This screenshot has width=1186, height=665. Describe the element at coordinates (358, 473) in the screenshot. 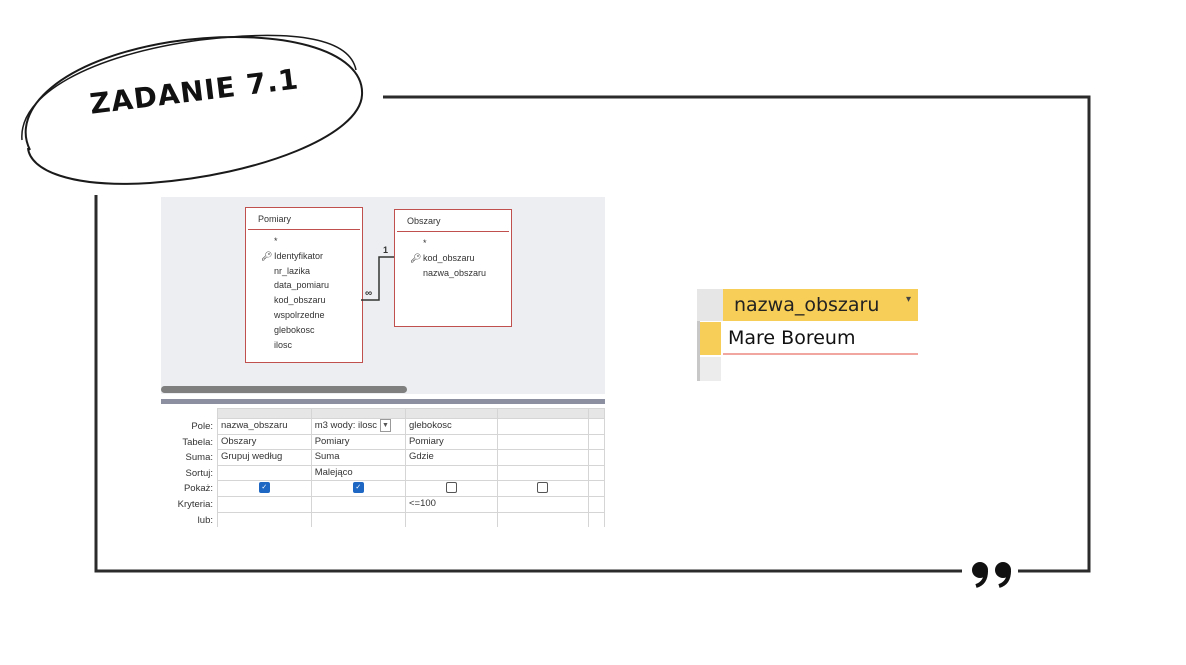

I see `cell-sortuj: Malejąco` at that location.